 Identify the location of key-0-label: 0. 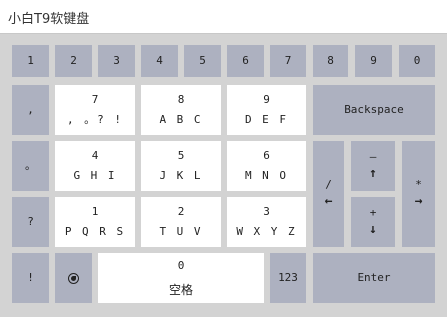
(417, 60).